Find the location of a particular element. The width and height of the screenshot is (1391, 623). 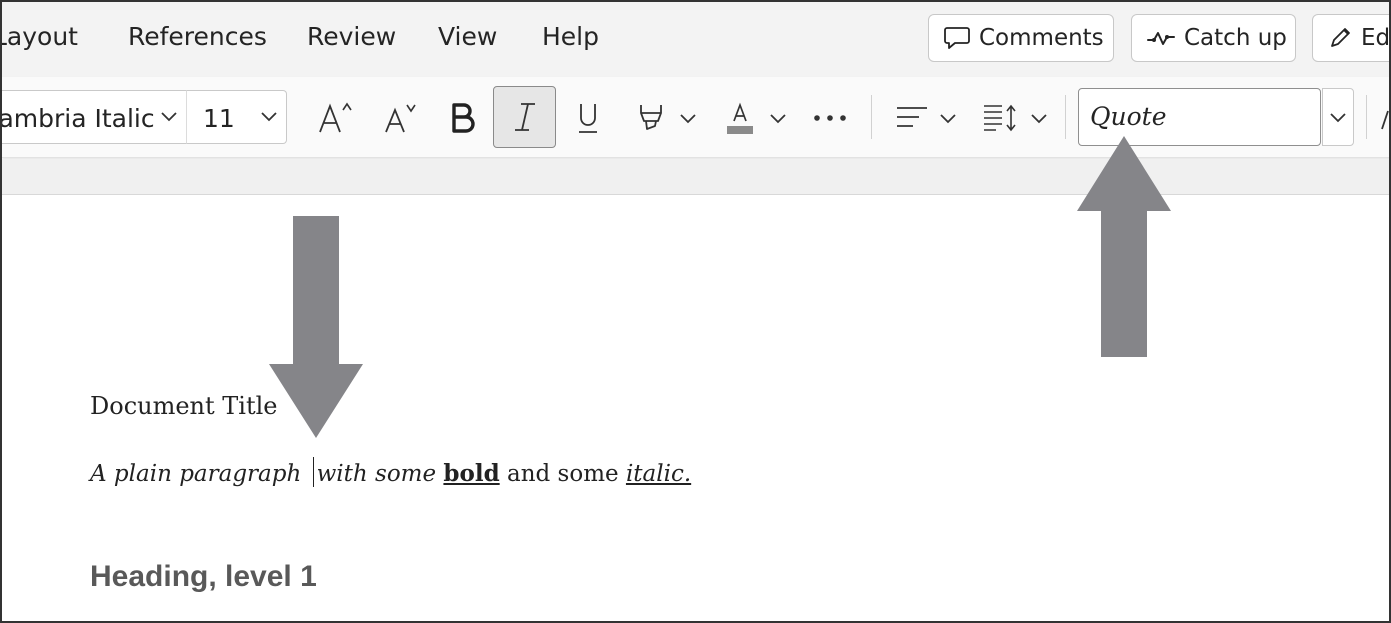

comments-button: Comments is located at coordinates (1021, 38).